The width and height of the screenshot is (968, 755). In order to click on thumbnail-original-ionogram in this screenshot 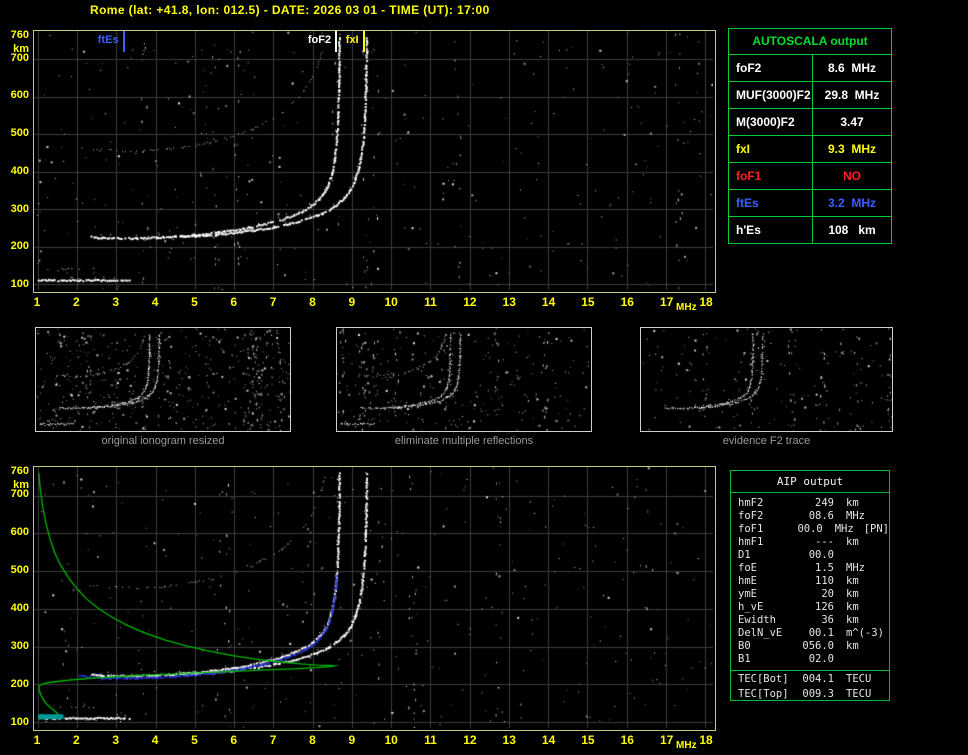, I will do `click(163, 379)`.